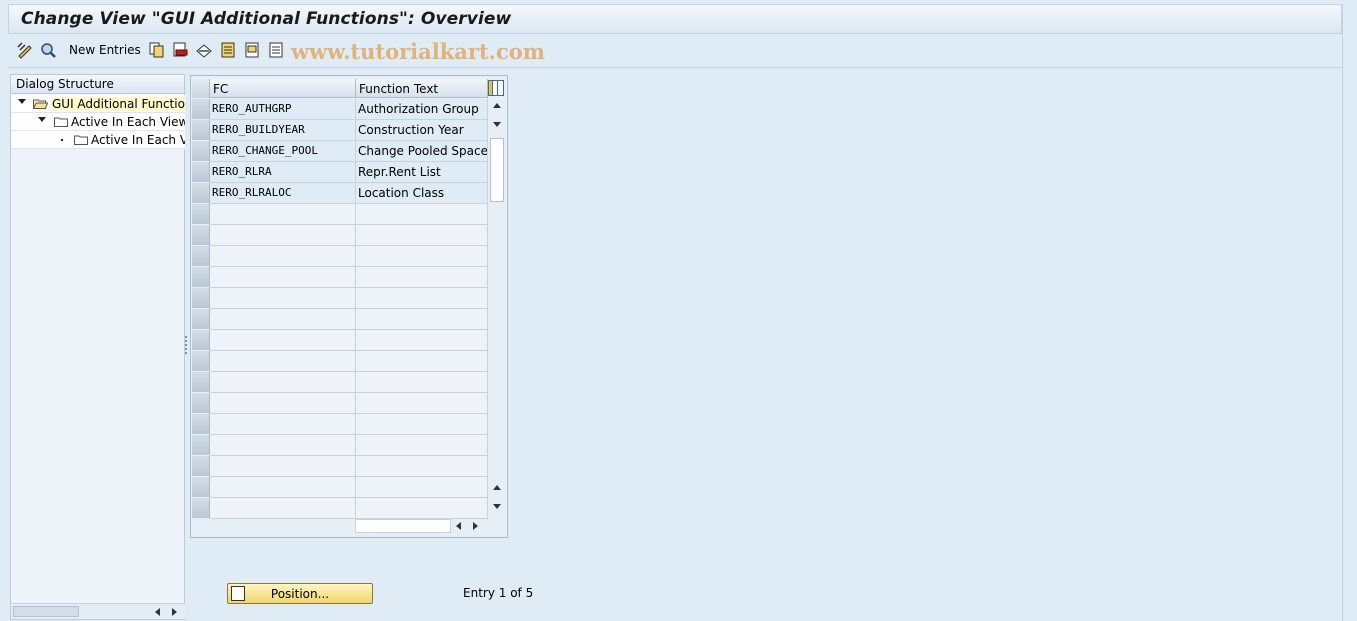  Describe the element at coordinates (283, 172) in the screenshot. I see `cell-fc: RERO_RLRA` at that location.